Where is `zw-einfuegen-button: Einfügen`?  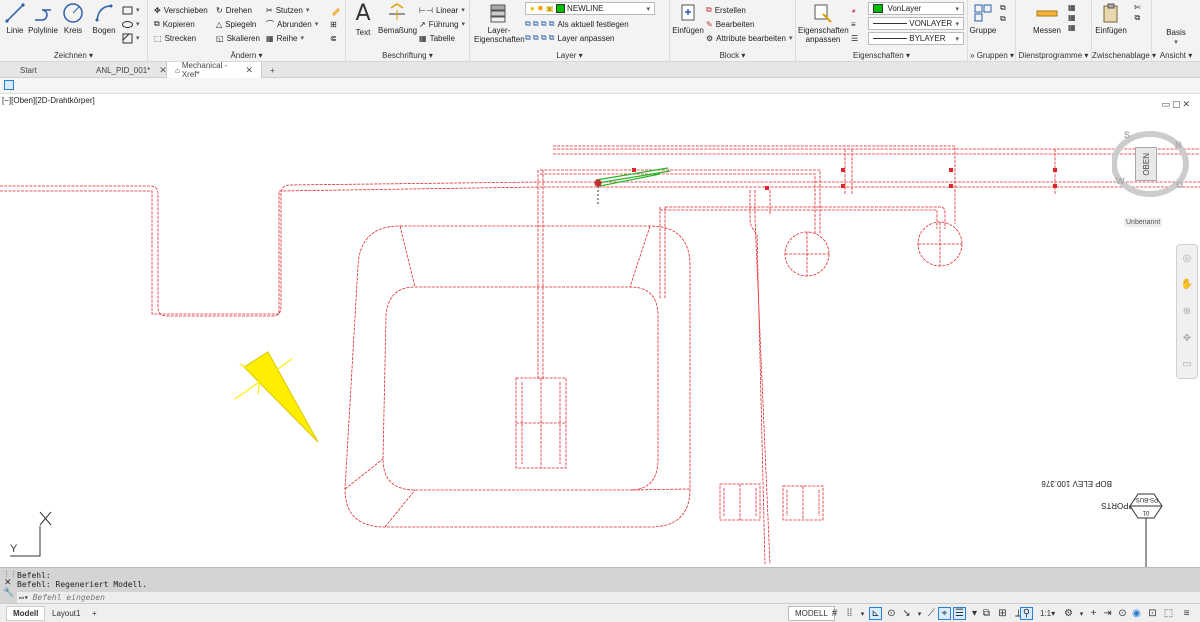 zw-einfuegen-button: Einfügen is located at coordinates (1111, 18).